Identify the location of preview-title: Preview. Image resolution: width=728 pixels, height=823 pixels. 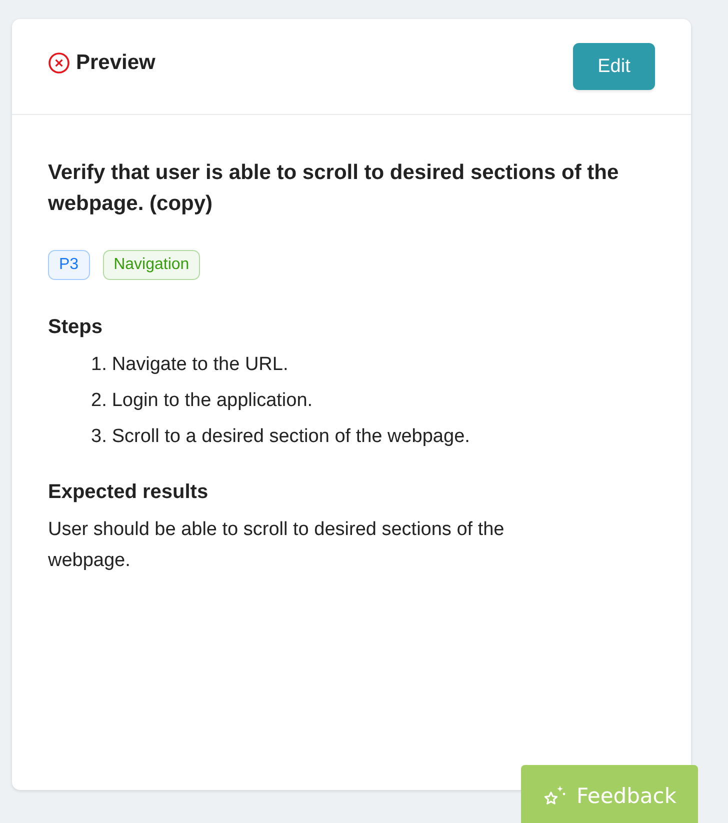
(116, 62).